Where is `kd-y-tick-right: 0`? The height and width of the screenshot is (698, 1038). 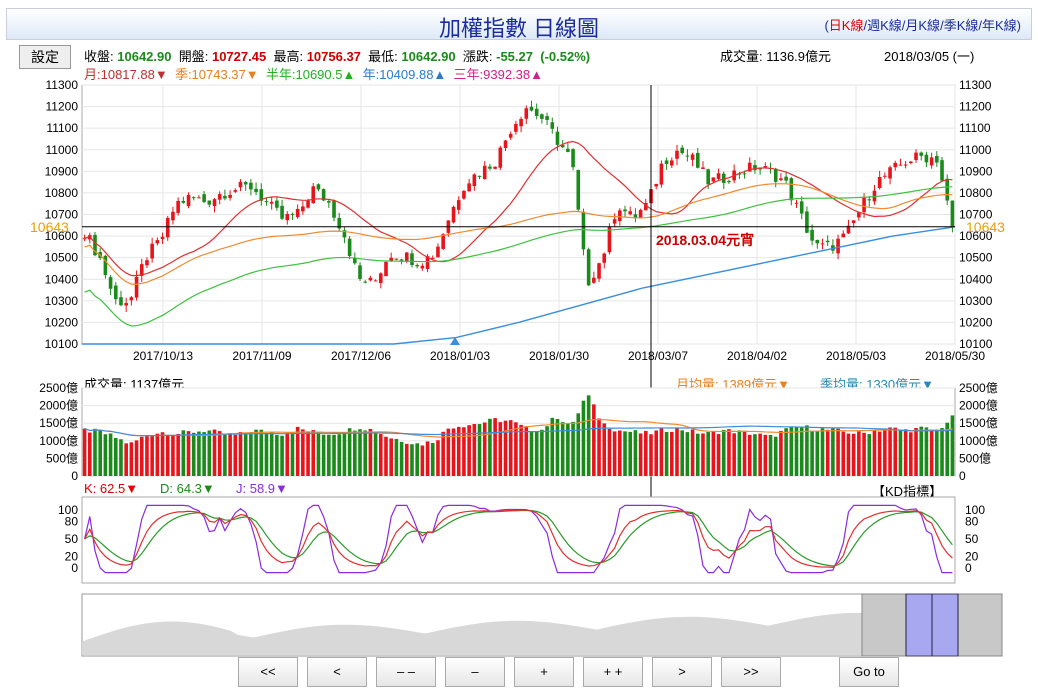
kd-y-tick-right: 0 is located at coordinates (968, 568).